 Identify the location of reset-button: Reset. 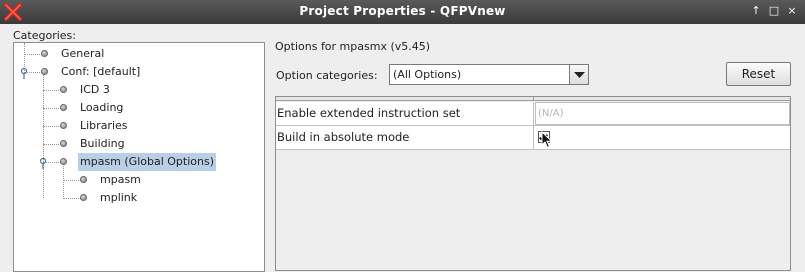
(758, 74).